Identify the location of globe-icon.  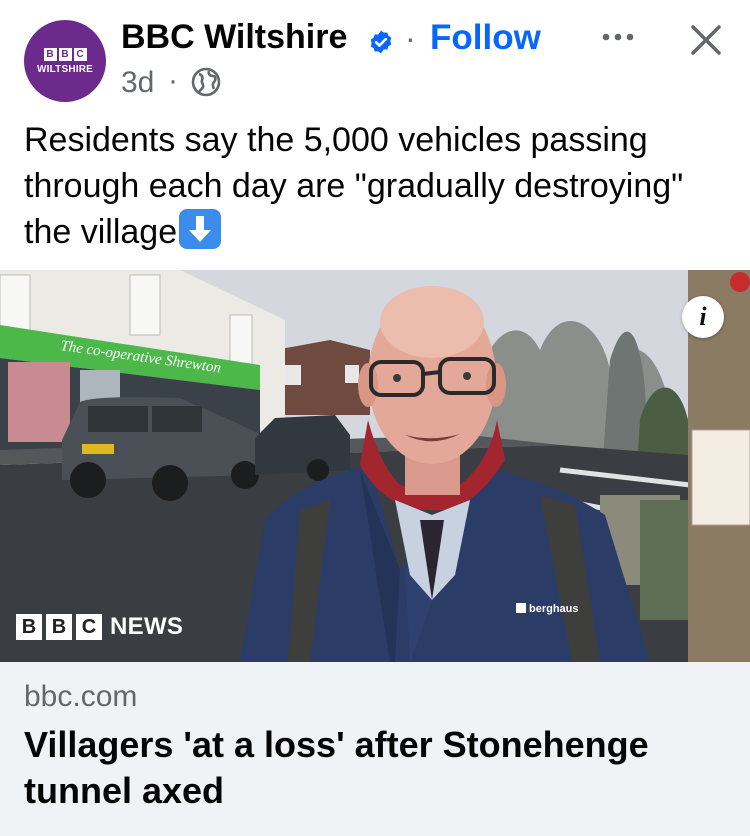
(206, 82).